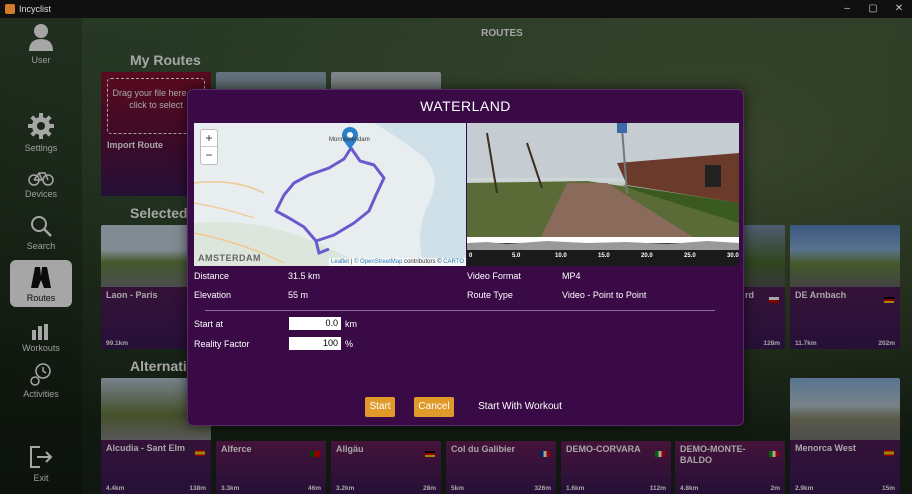 This screenshot has width=912, height=494. Describe the element at coordinates (209, 324) in the screenshot. I see `start-at-label: Start at` at that location.